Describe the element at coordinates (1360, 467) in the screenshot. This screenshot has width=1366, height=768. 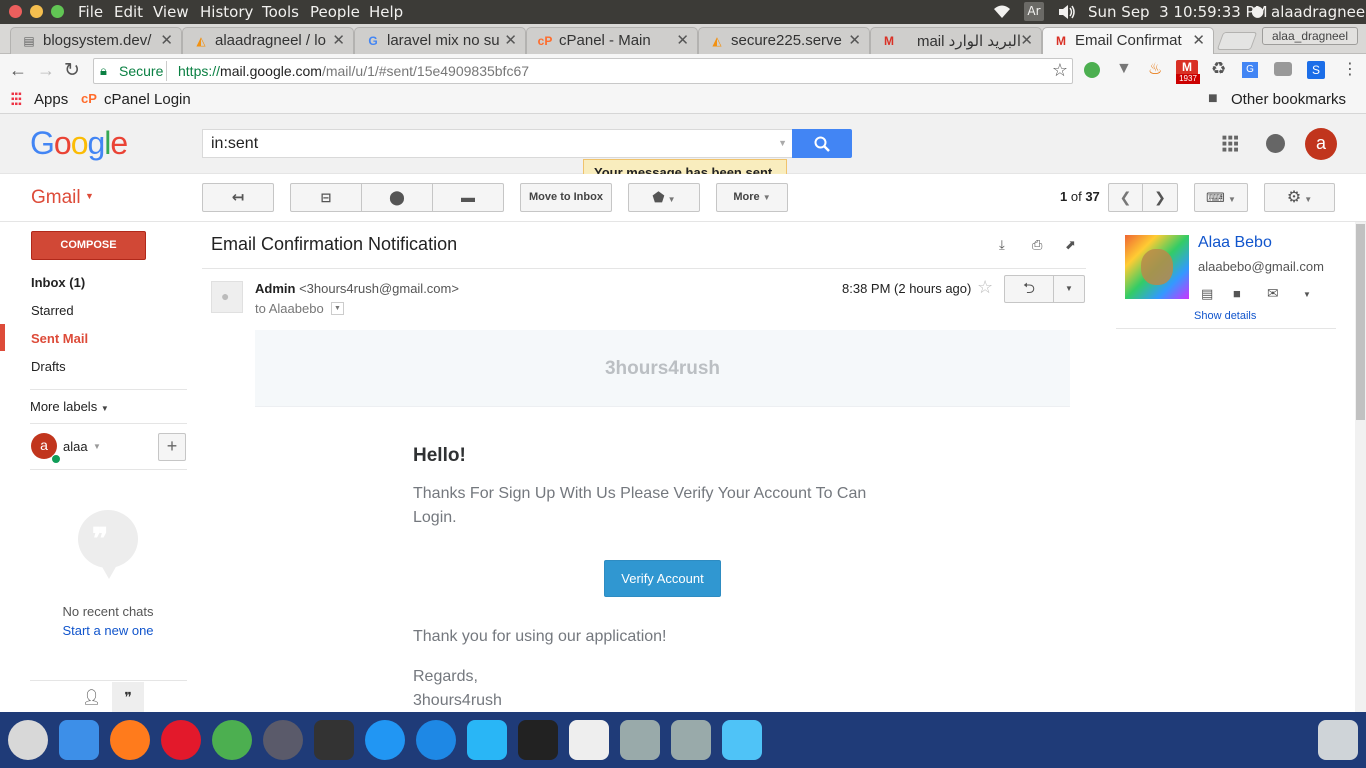
I see `scrollbar-track` at that location.